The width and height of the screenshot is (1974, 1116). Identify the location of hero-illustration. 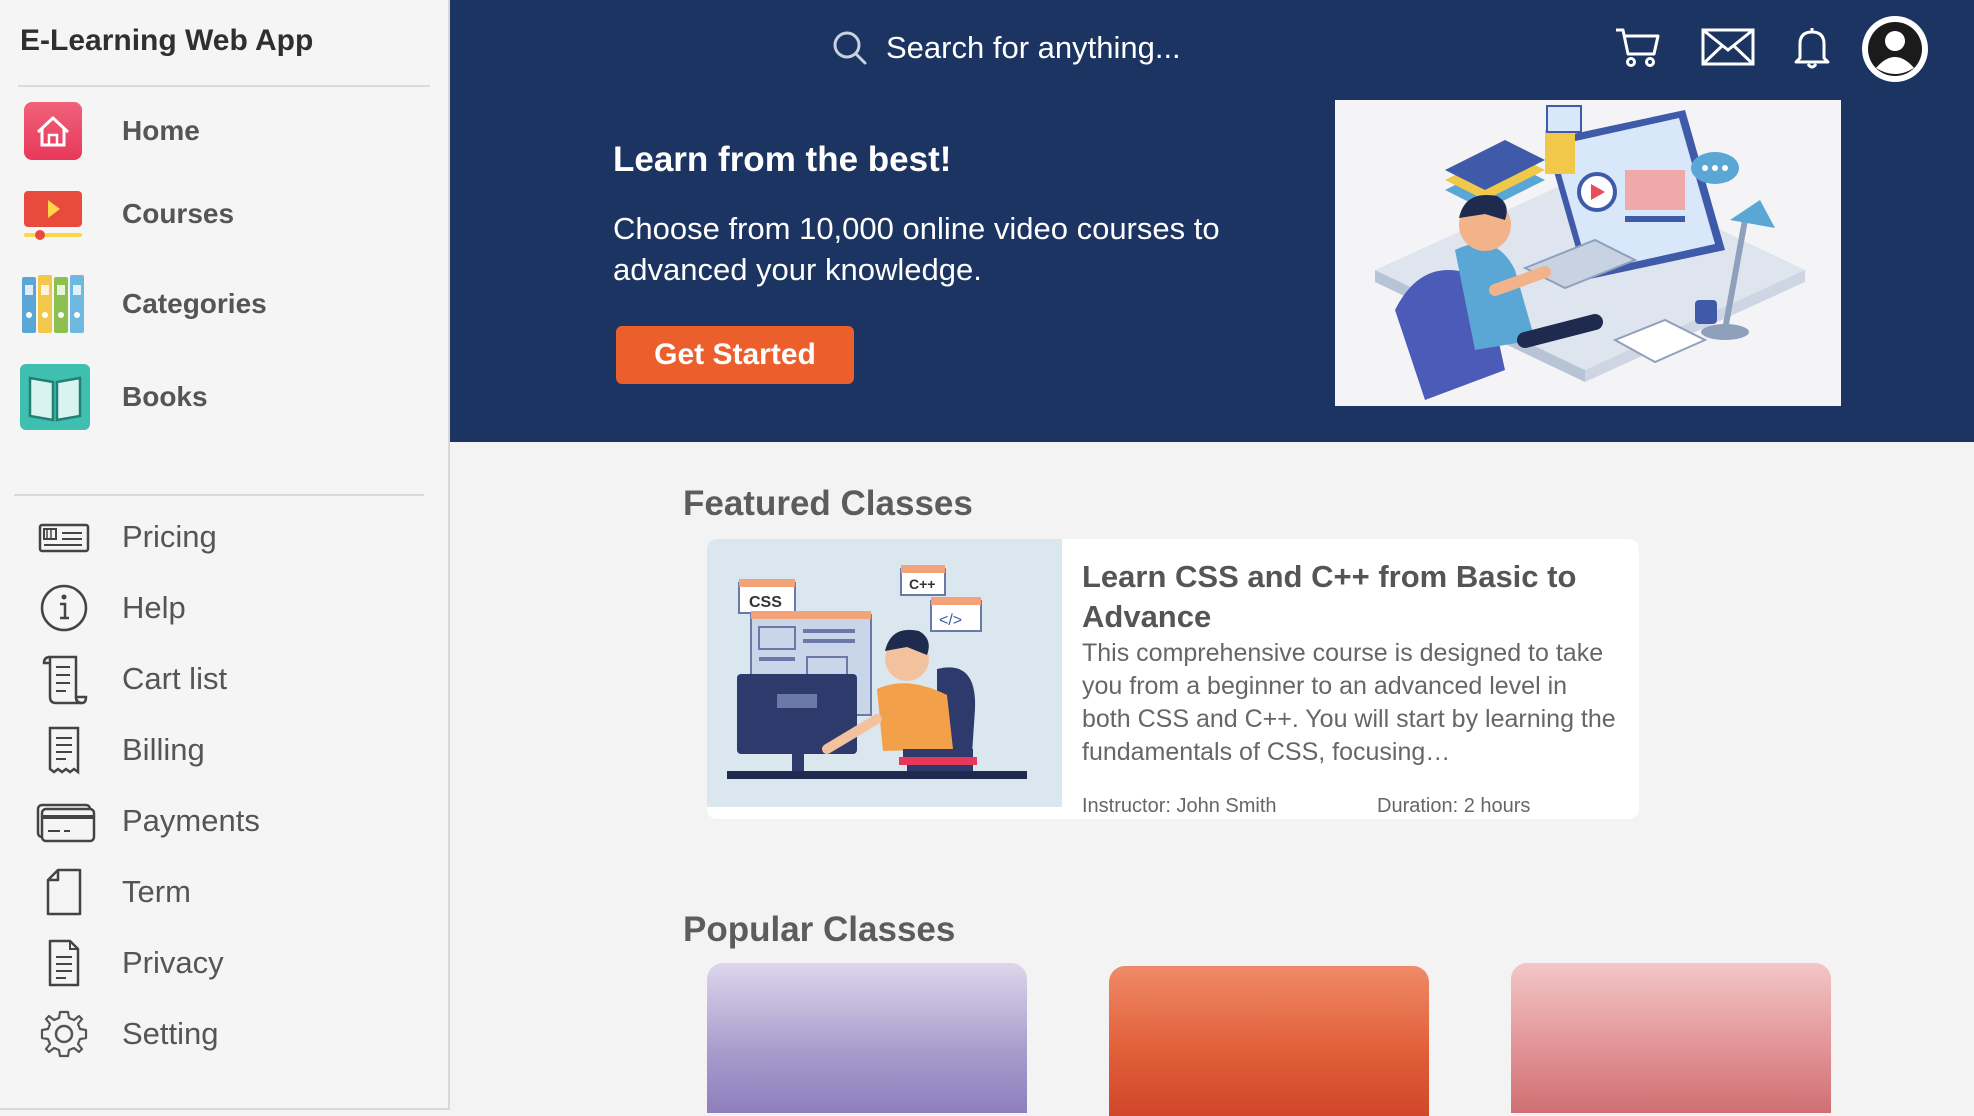
(1588, 253).